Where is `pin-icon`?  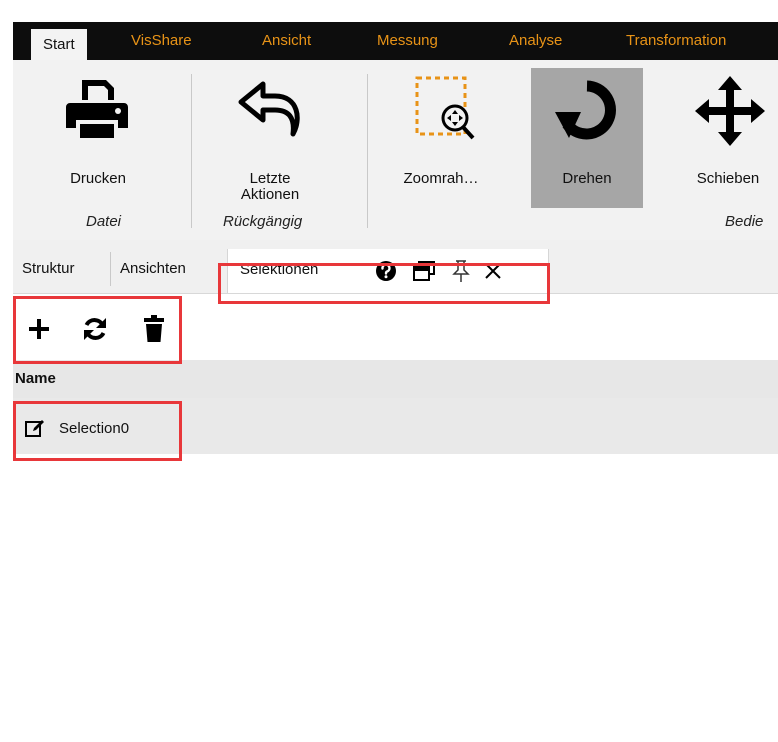
pin-icon is located at coordinates (461, 271).